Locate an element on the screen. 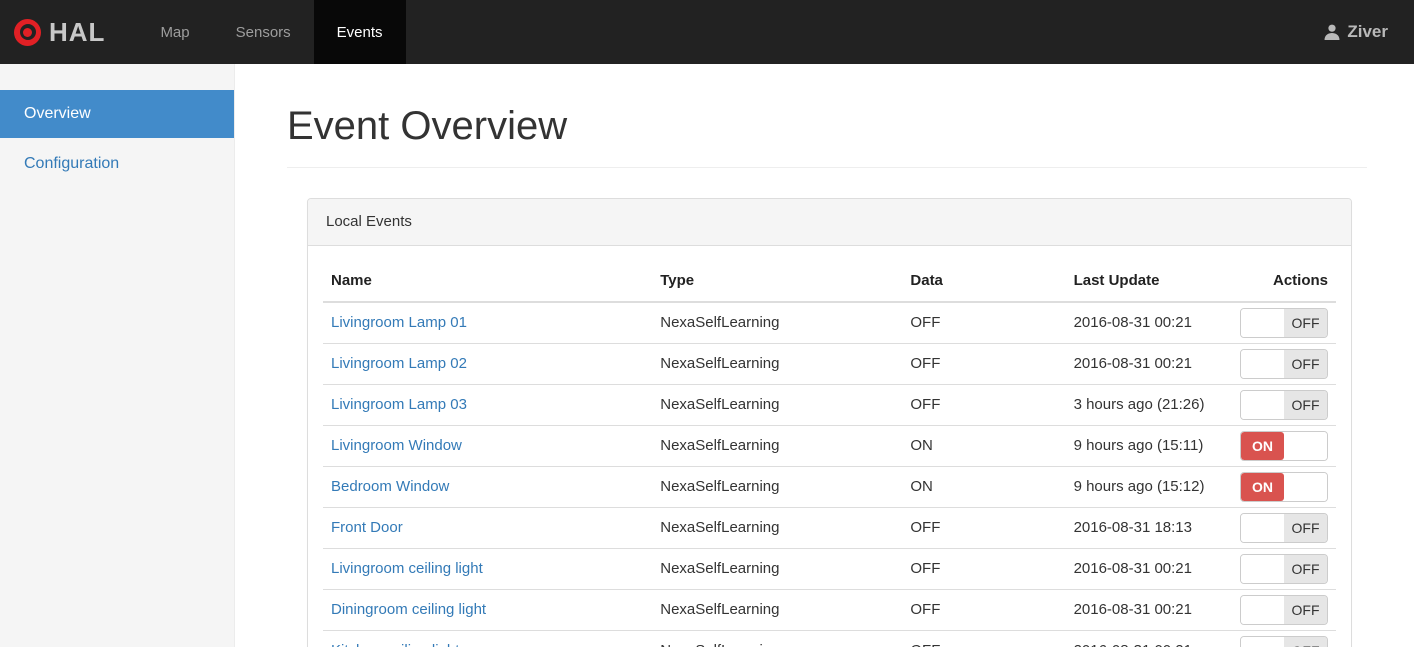 This screenshot has height=647, width=1414. sidebar-item-configuration: Configuration is located at coordinates (117, 164).